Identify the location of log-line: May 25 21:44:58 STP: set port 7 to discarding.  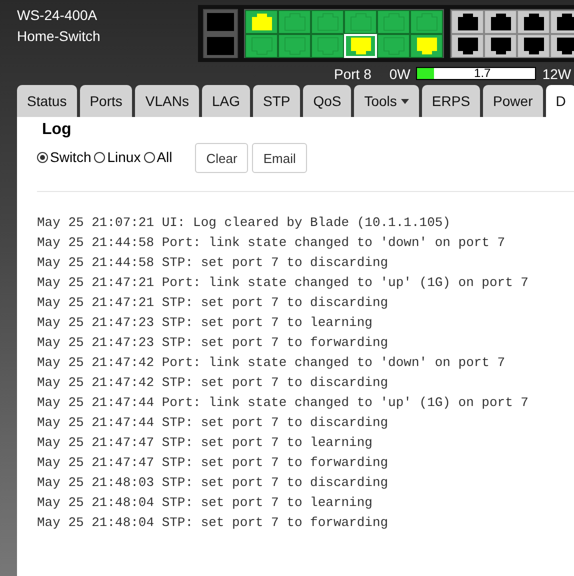
(212, 263).